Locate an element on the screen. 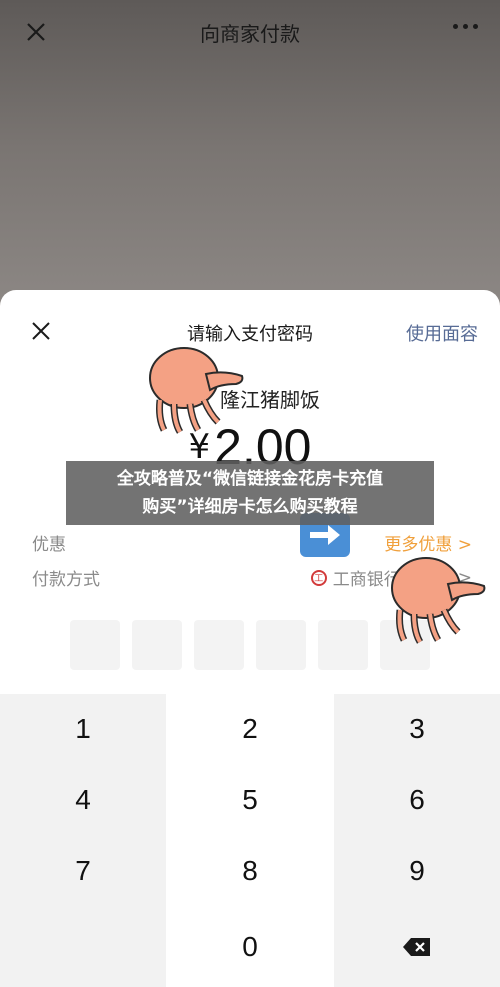 Image resolution: width=500 pixels, height=987 pixels. key-2: 2 is located at coordinates (250, 729).